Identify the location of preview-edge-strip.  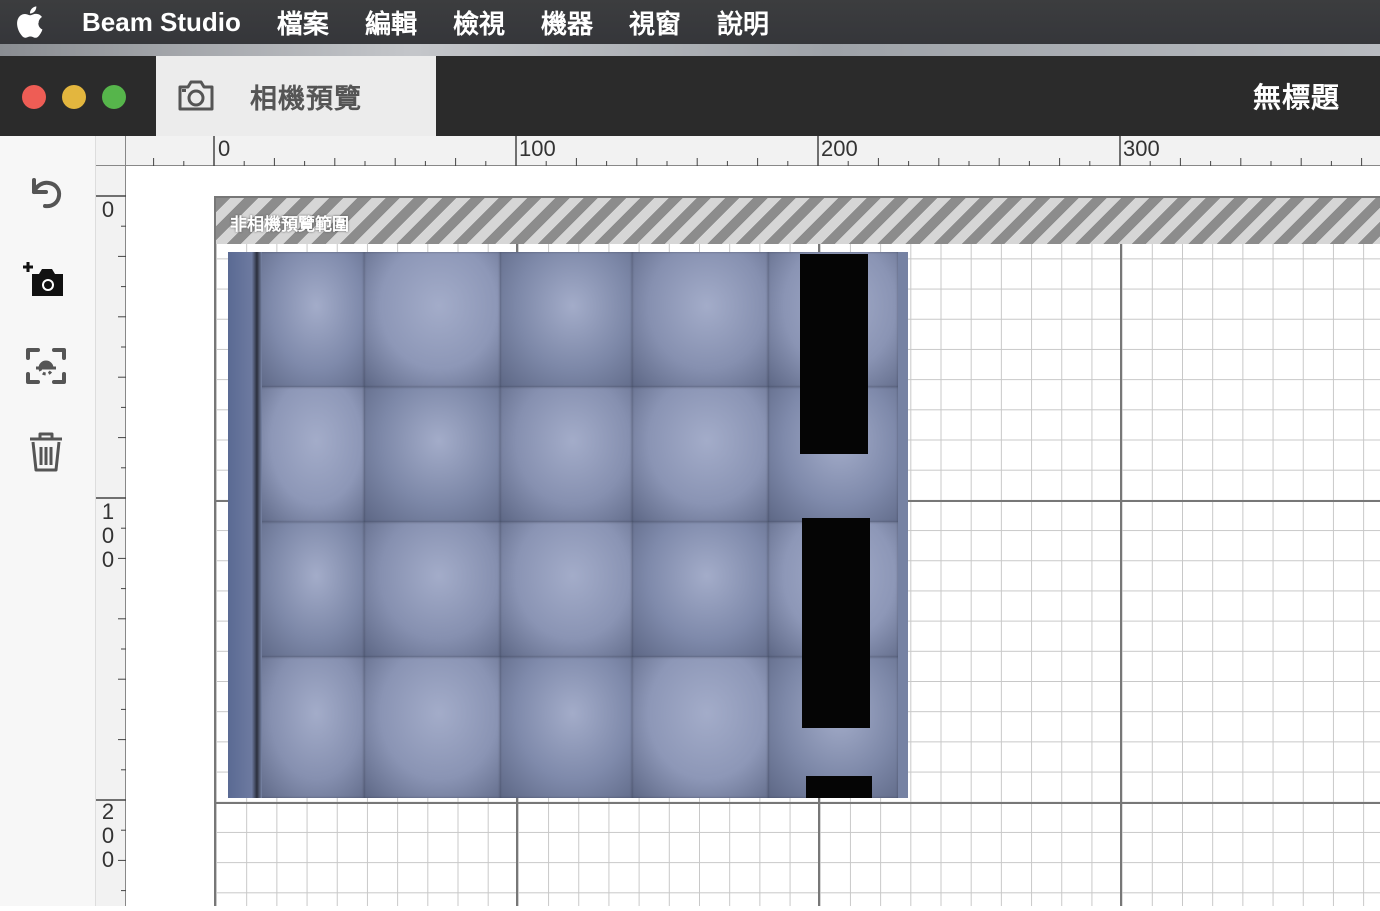
(245, 525).